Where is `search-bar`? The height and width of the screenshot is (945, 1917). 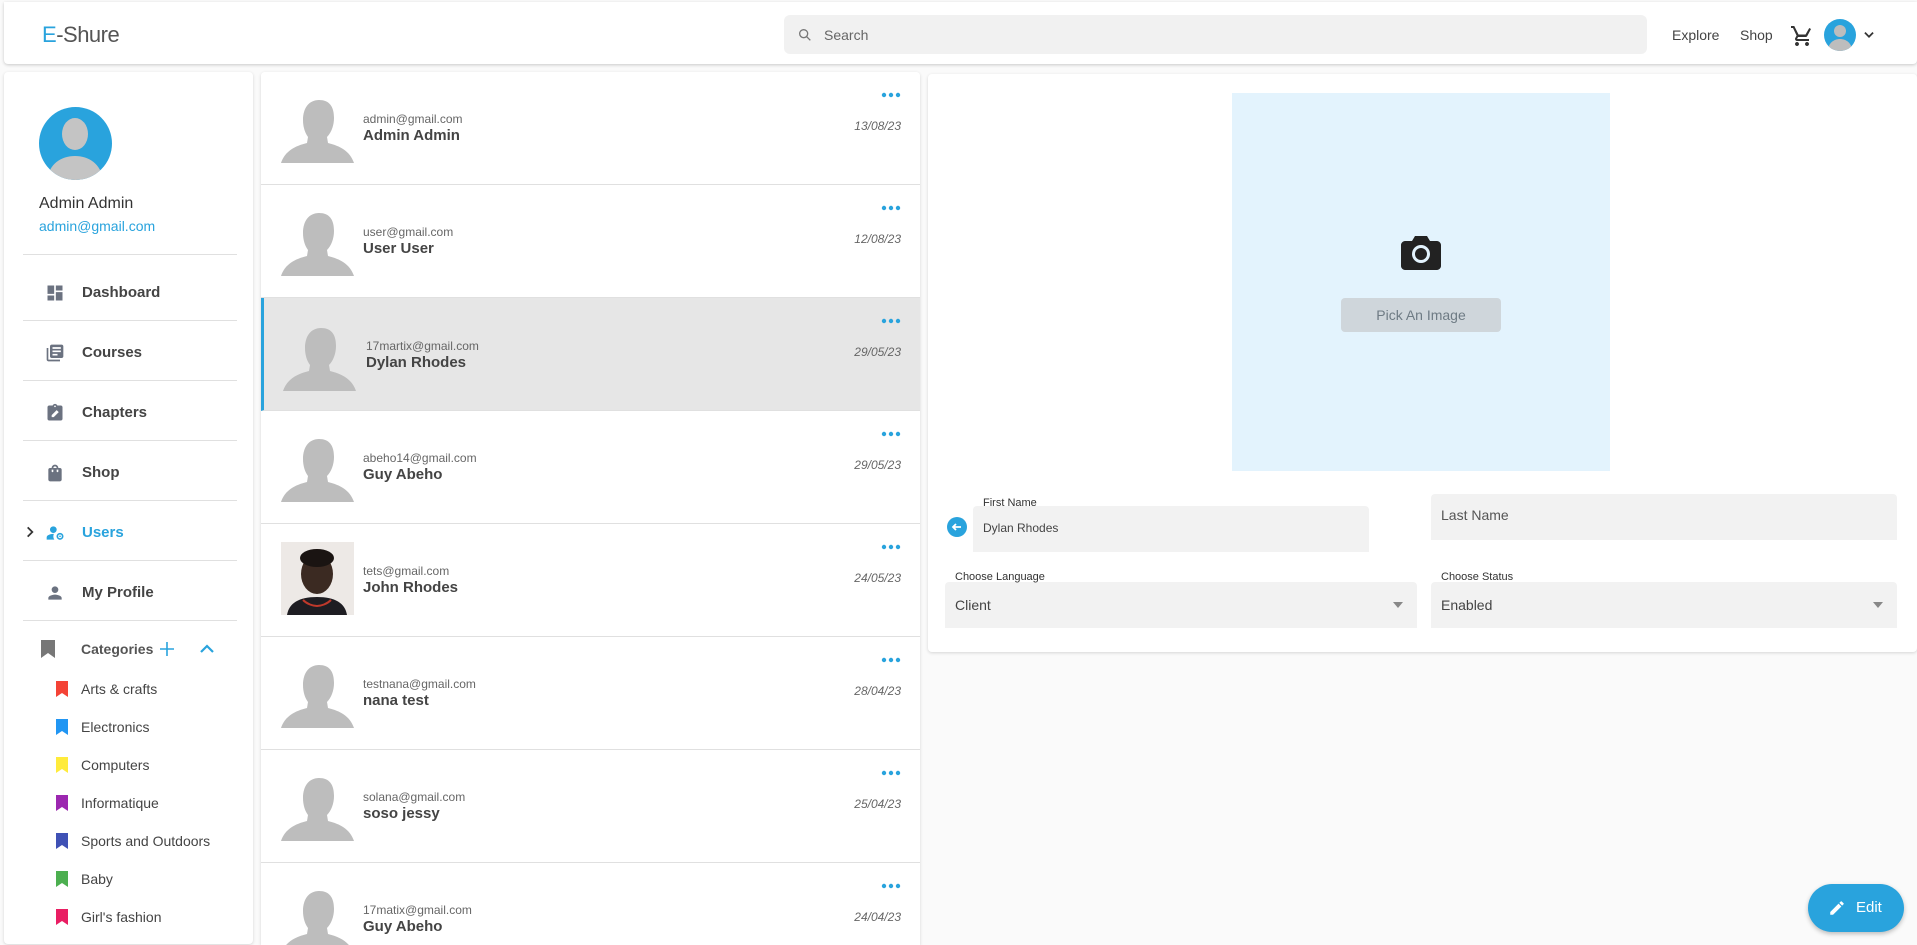 search-bar is located at coordinates (1215, 34).